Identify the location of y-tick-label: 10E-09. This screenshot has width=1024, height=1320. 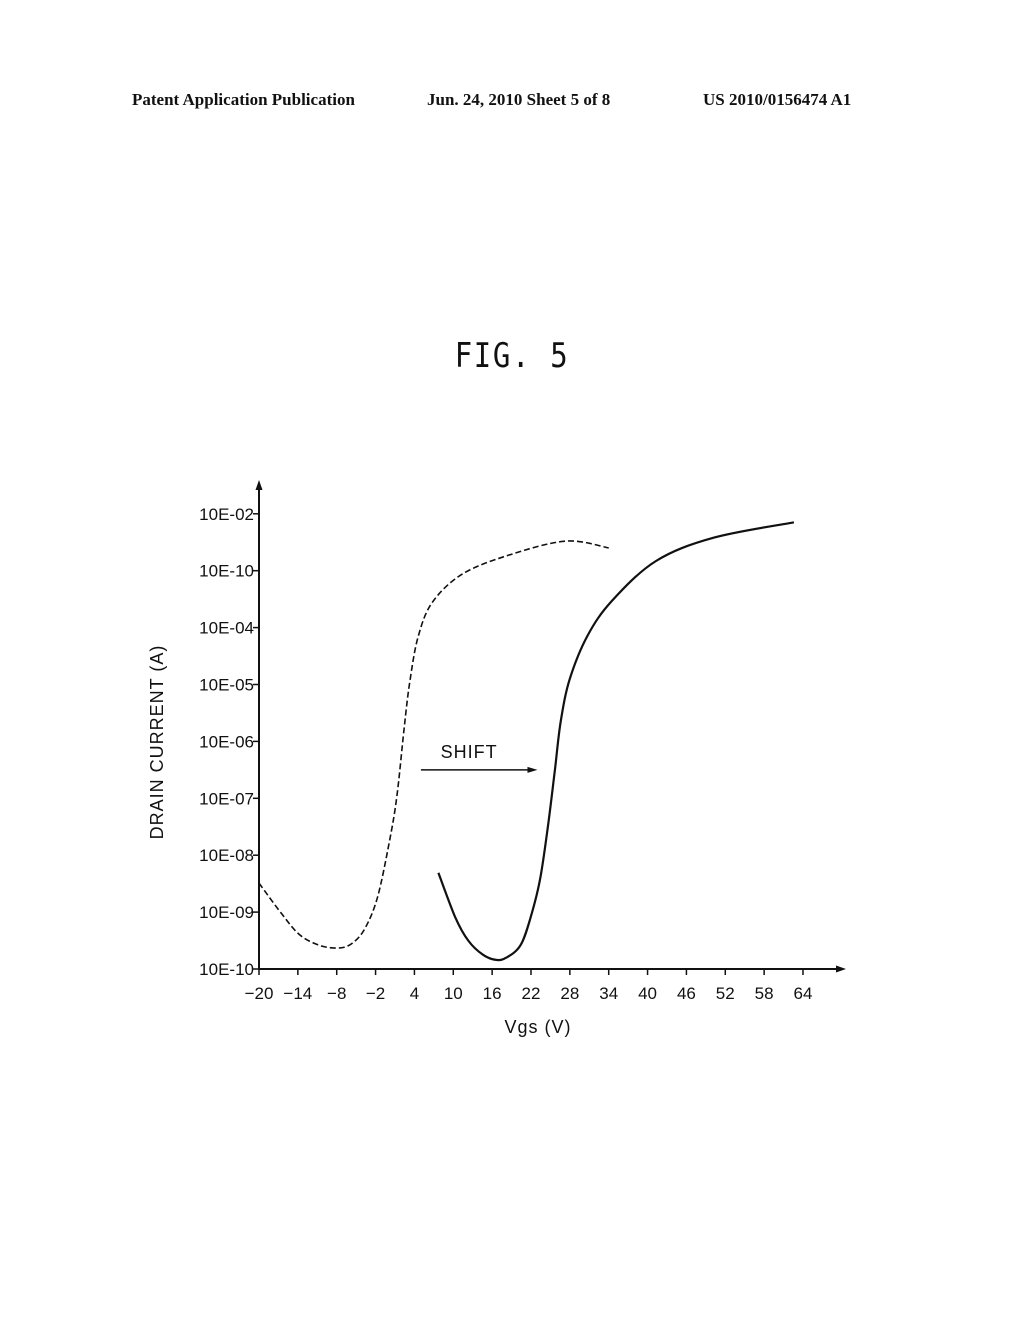
(226, 912).